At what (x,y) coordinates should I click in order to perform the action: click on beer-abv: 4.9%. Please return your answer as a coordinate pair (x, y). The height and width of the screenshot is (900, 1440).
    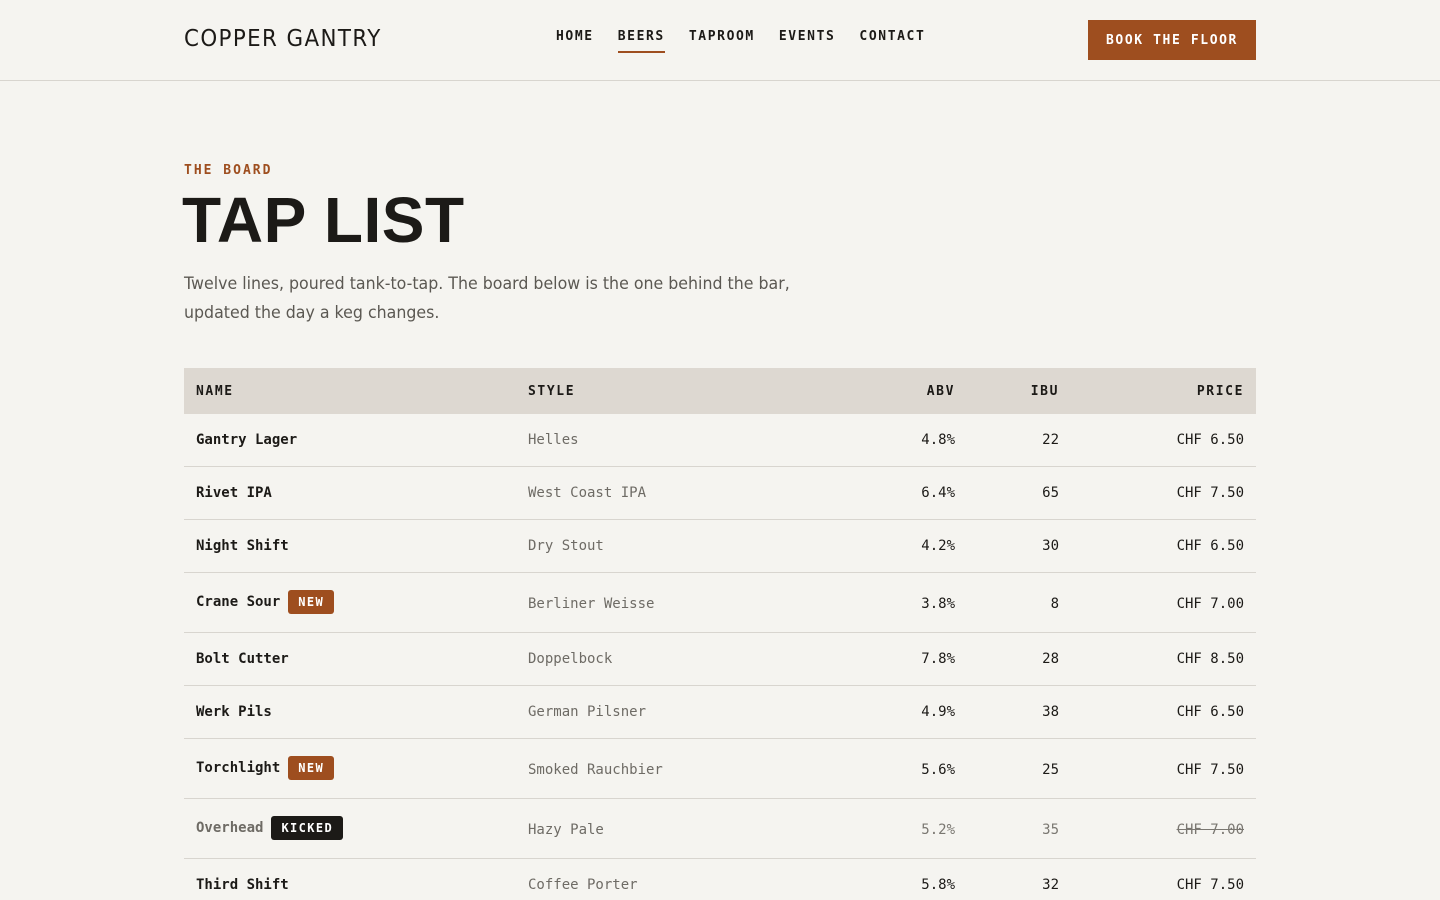
    Looking at the image, I should click on (938, 712).